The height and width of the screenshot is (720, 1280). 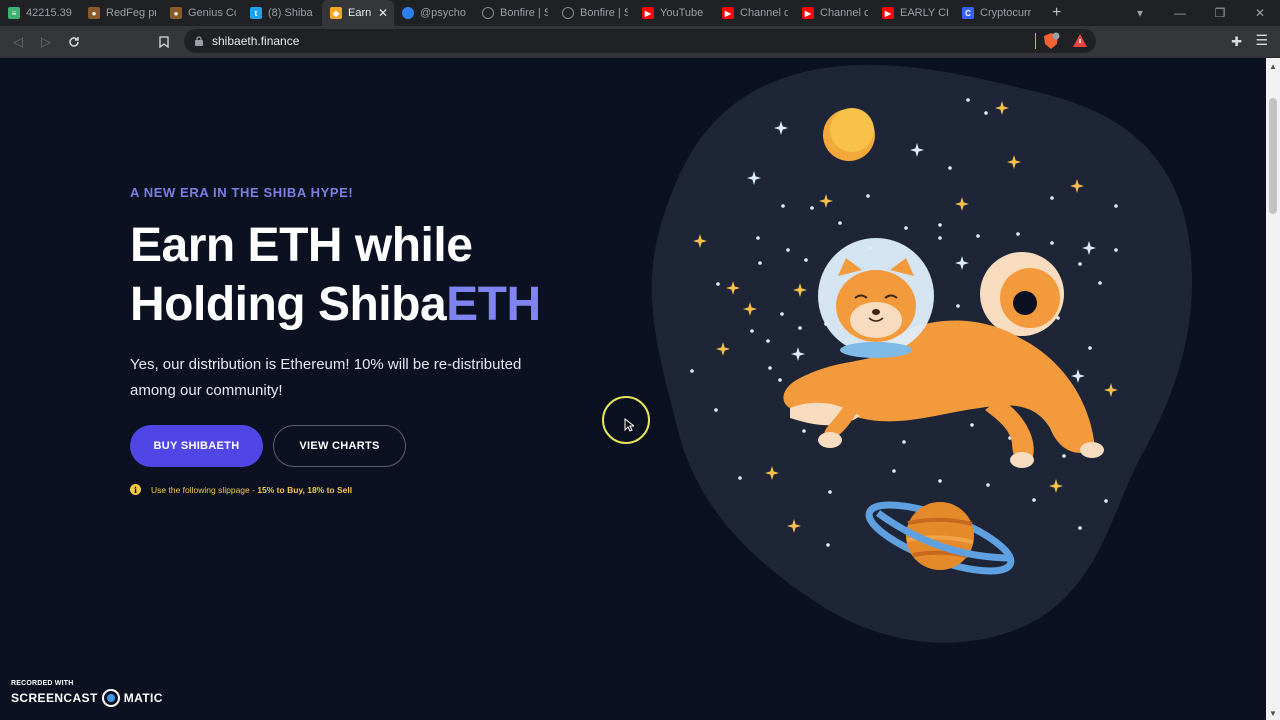 I want to click on watermark-brand: SCREENCAST MATIC, so click(x=87, y=698).